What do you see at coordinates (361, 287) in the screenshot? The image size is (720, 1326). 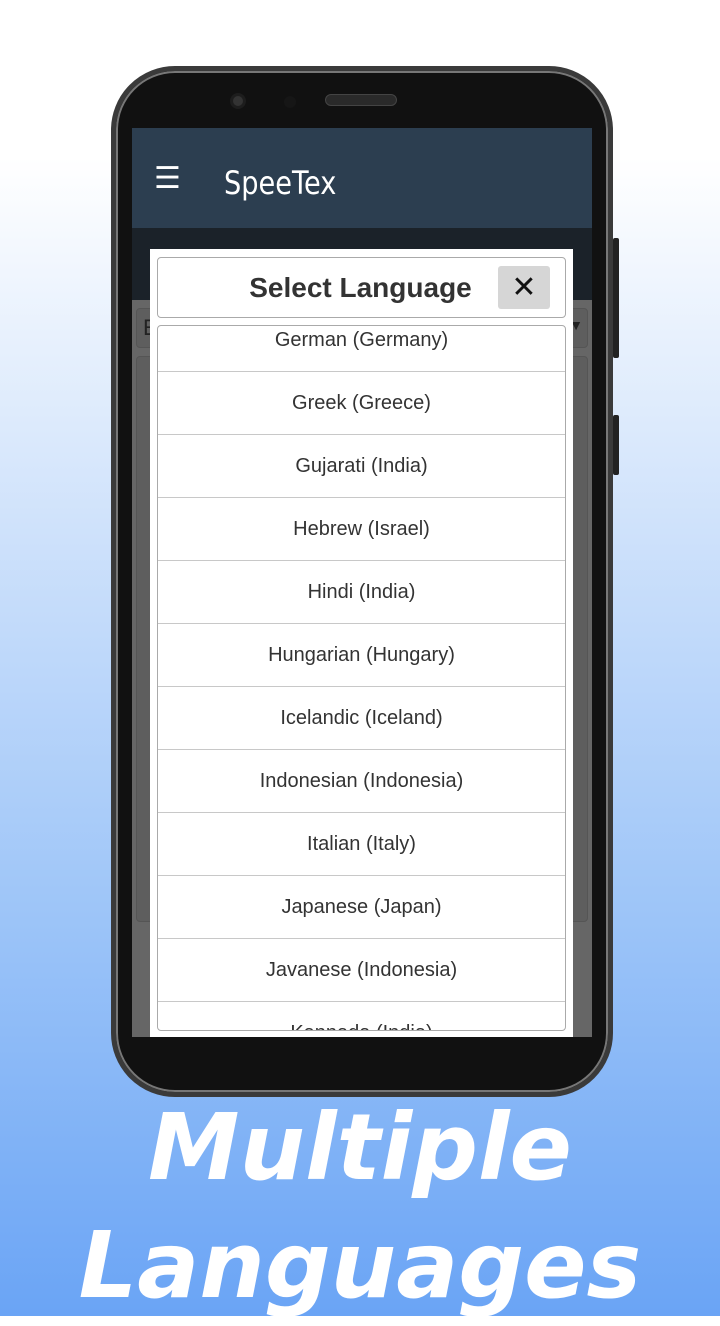 I see `dialog-header: Select Language ✕` at bounding box center [361, 287].